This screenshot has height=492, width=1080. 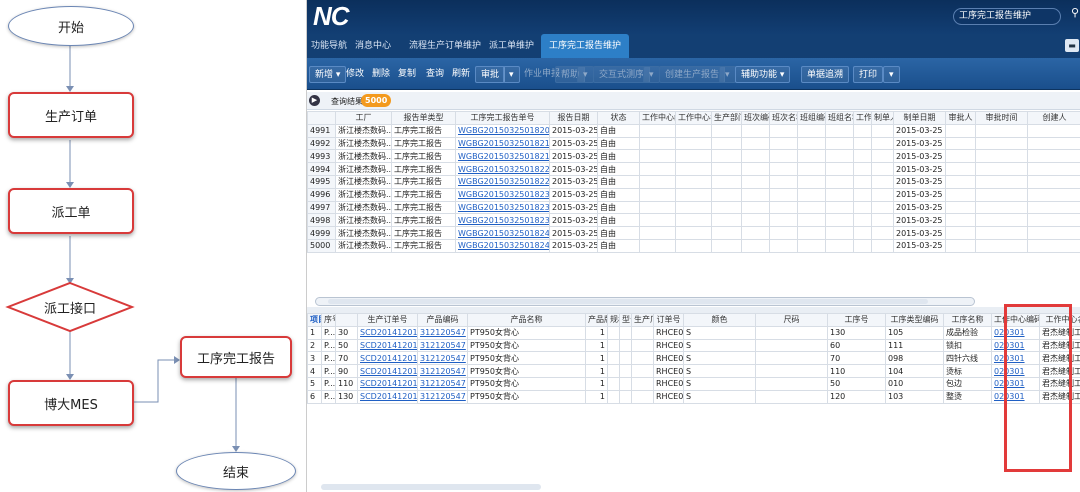 I want to click on trace-button: 单据追溯, so click(x=825, y=74).